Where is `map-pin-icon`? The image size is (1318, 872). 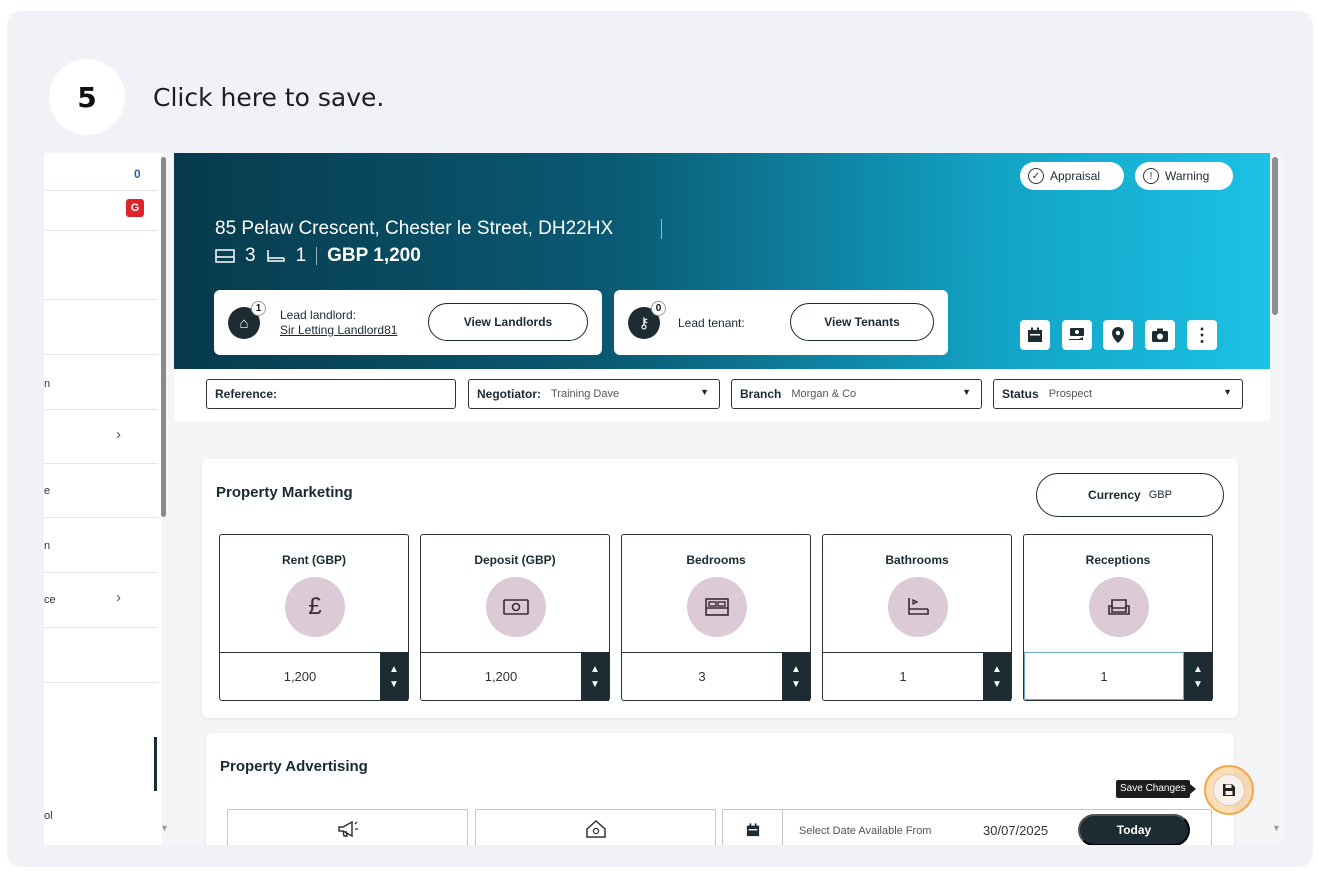 map-pin-icon is located at coordinates (1118, 335).